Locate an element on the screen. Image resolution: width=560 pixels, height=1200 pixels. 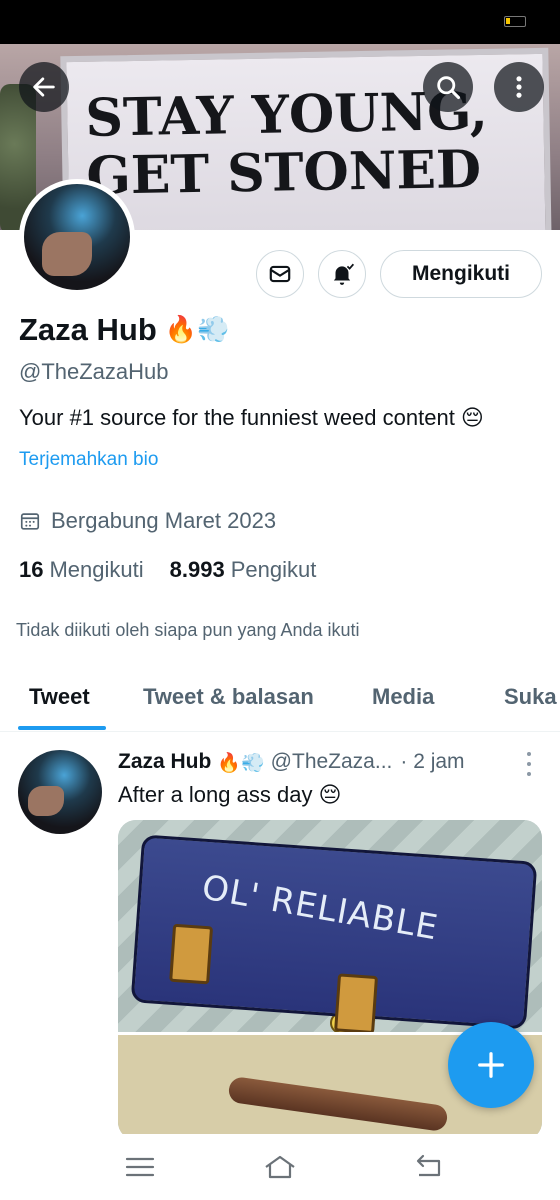
search-icon is located at coordinates (449, 88).